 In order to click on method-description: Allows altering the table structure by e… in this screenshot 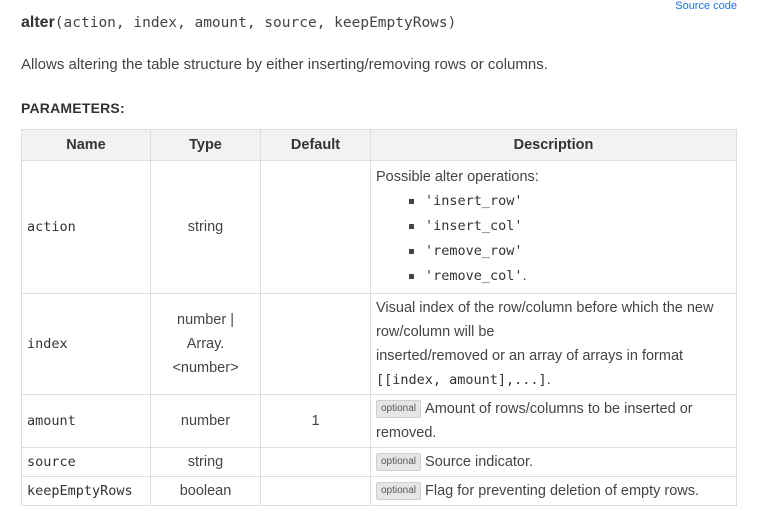, I will do `click(284, 64)`.